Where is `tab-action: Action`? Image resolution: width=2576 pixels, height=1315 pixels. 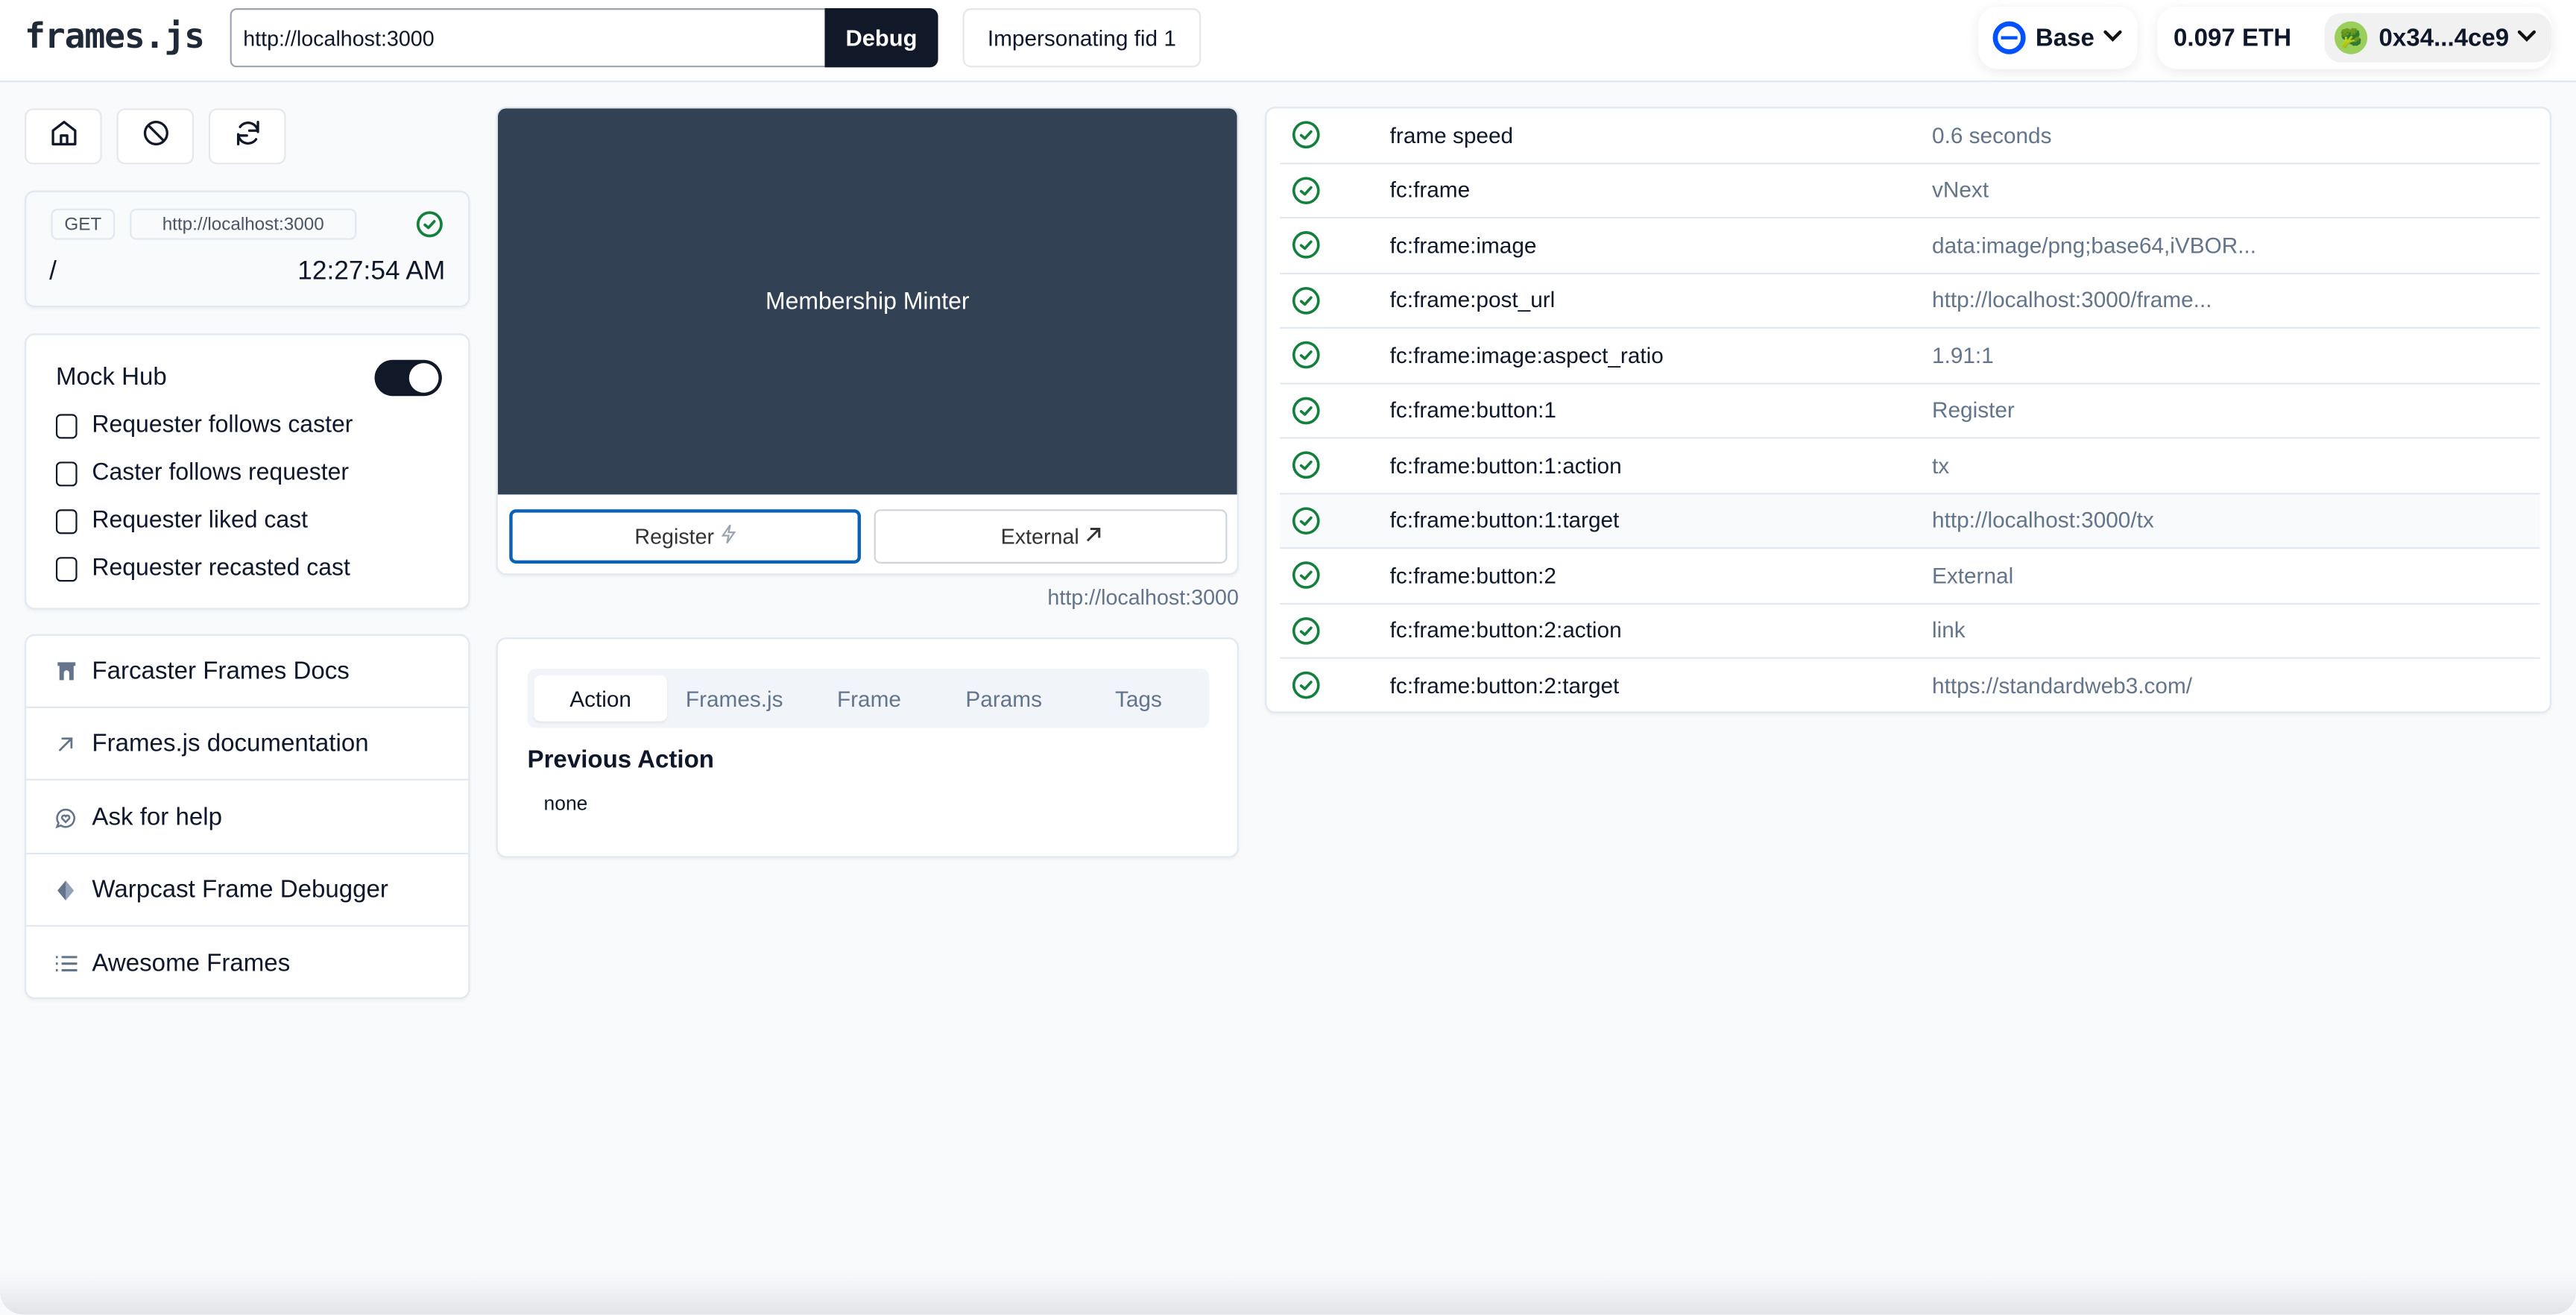 tab-action: Action is located at coordinates (601, 699).